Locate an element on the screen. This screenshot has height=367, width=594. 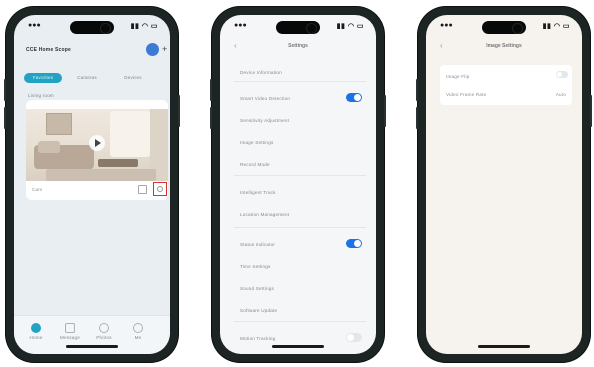
device-label: Cam is located at coordinates (37, 189).